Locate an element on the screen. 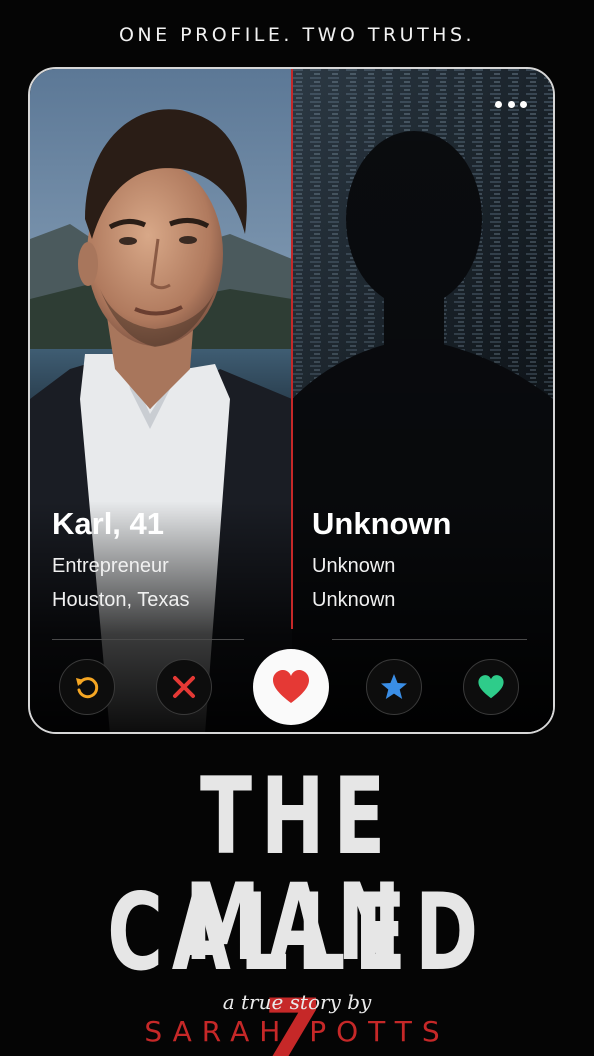  x-icon is located at coordinates (184, 687).